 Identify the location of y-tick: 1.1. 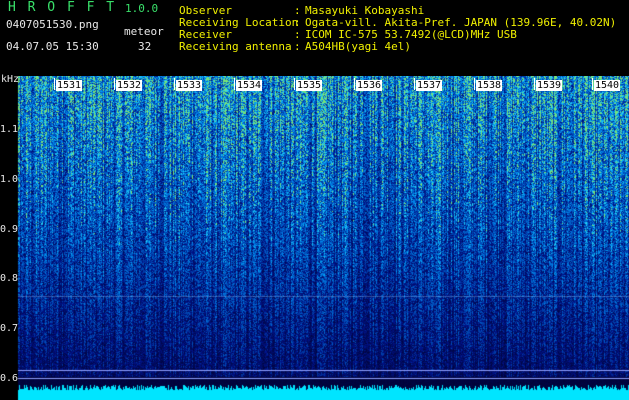
(9, 129).